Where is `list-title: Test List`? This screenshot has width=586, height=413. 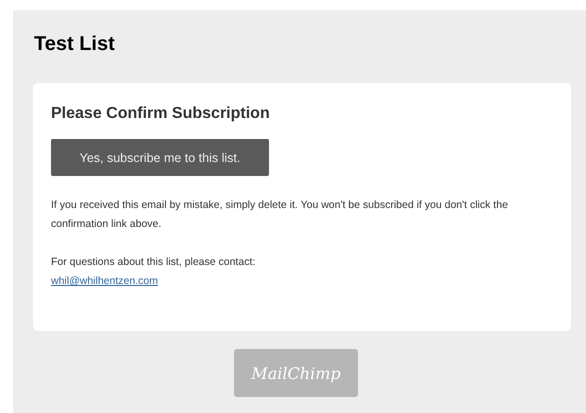
list-title: Test List is located at coordinates (75, 44).